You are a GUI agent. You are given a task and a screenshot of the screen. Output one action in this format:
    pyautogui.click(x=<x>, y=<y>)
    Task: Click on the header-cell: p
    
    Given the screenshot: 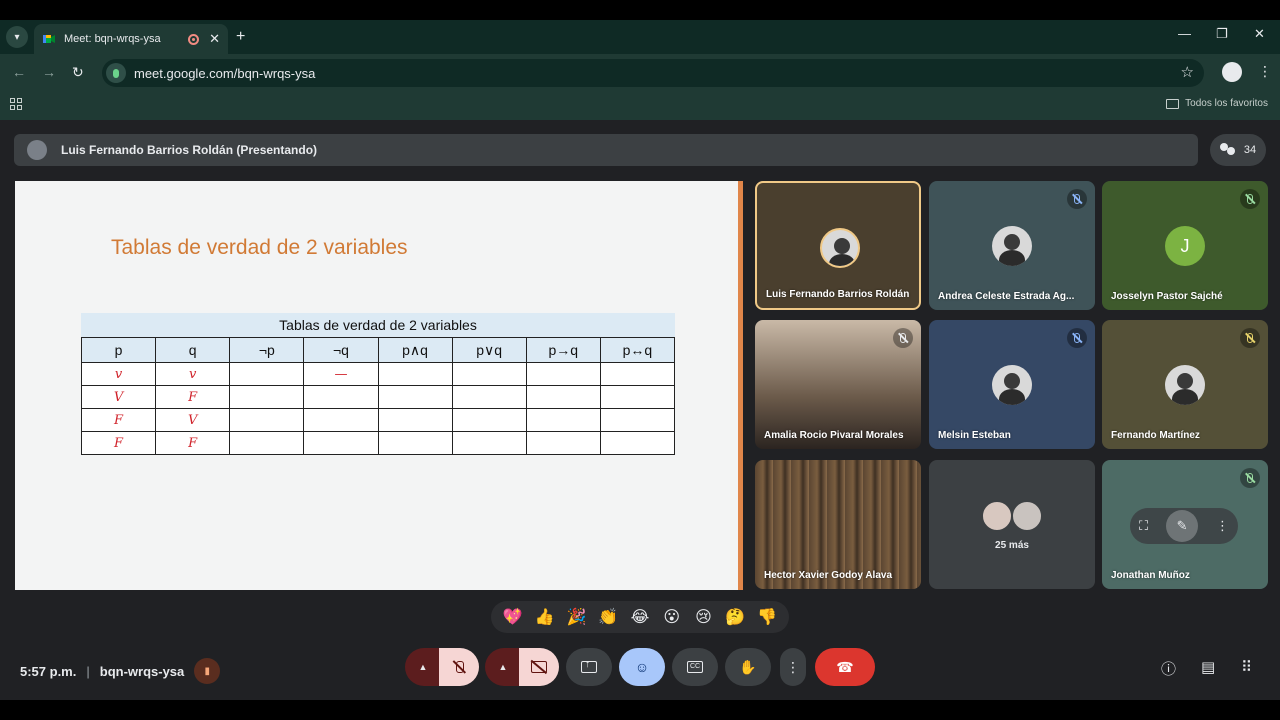 What is the action you would take?
    pyautogui.click(x=118, y=350)
    